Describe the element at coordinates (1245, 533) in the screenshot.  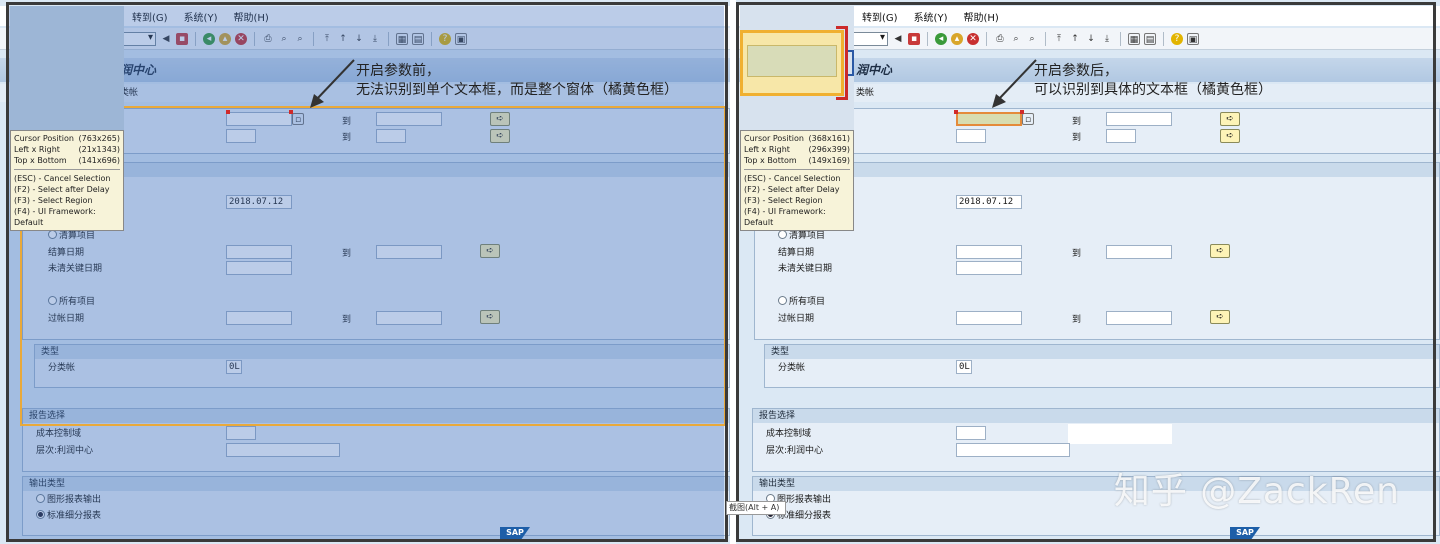
I see `sap-logo: SAP` at that location.